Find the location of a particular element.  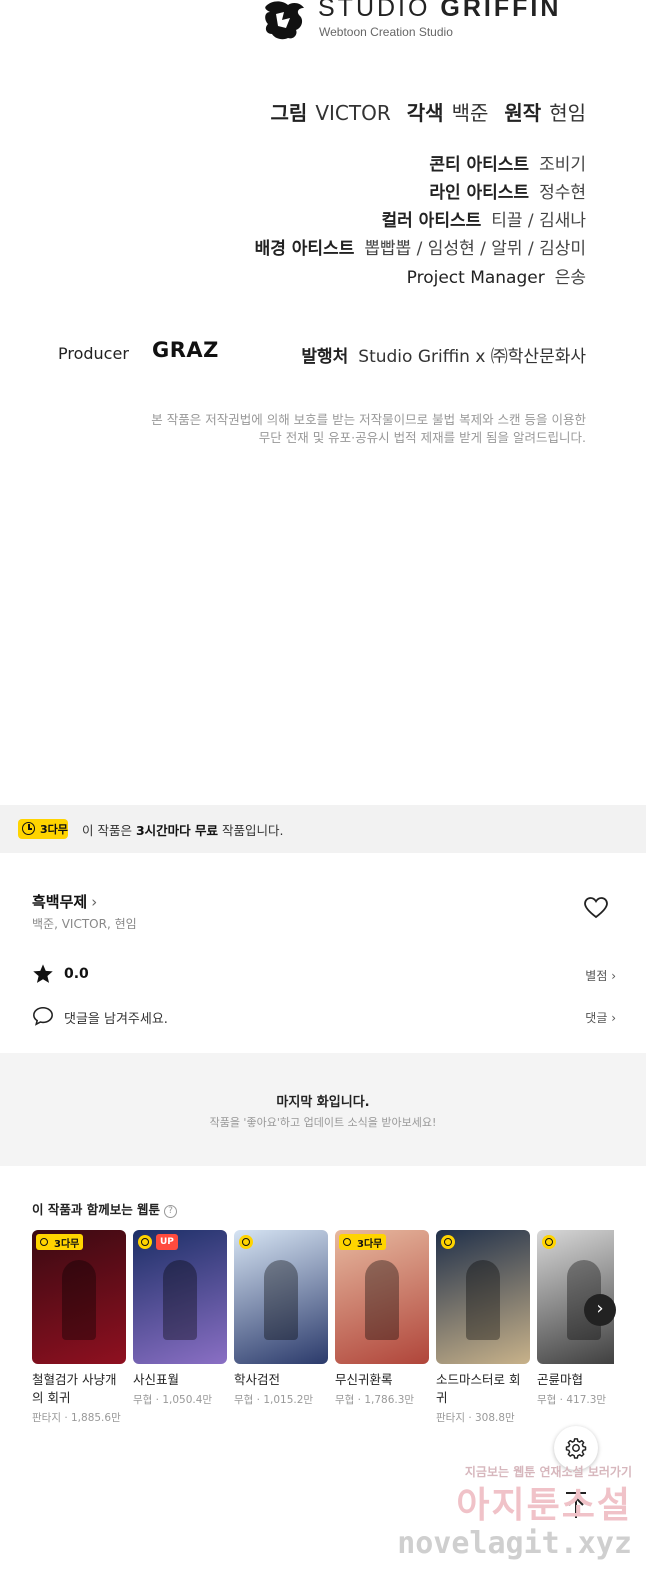

credit-role-original: 원작 is located at coordinates (523, 113).